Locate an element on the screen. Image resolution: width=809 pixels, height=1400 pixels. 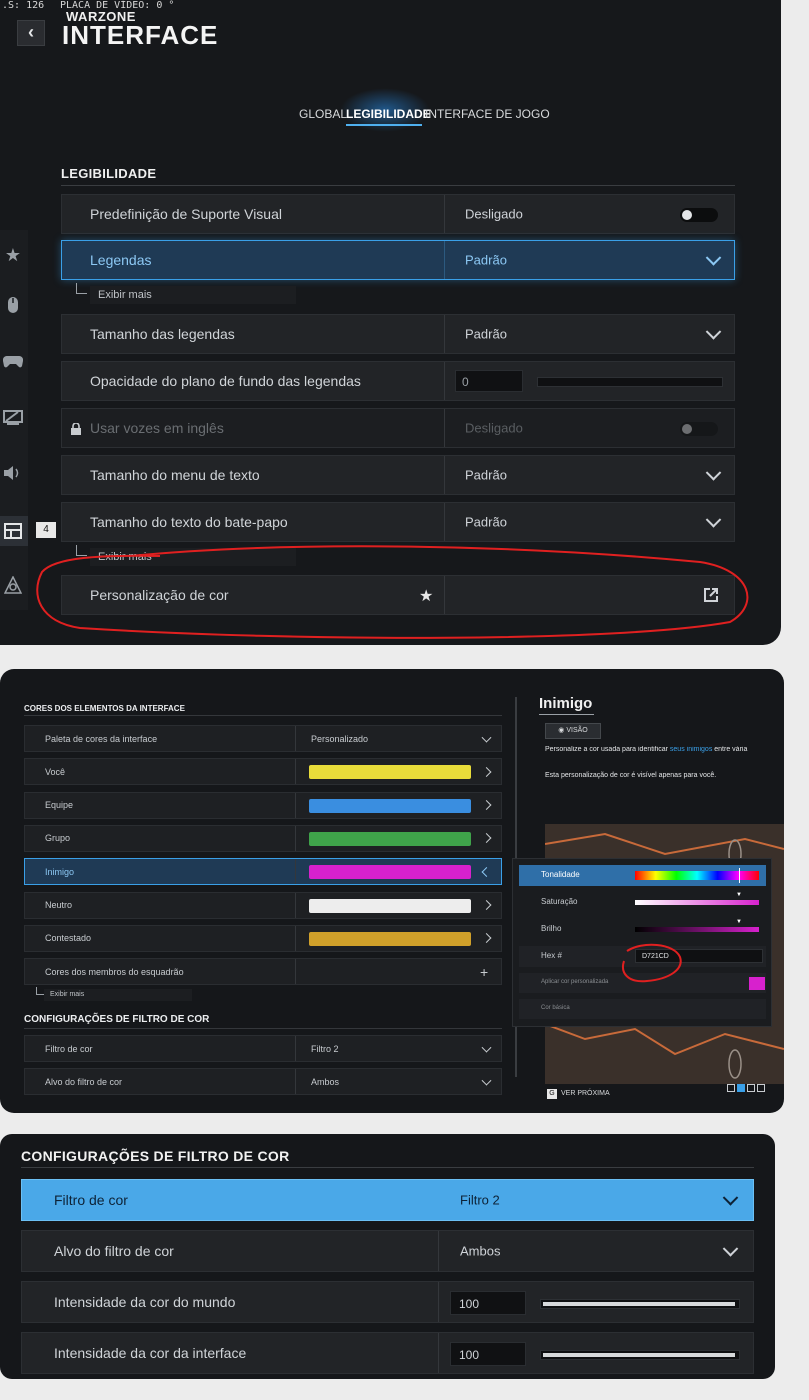
add-icon: + is located at coordinates (484, 972).